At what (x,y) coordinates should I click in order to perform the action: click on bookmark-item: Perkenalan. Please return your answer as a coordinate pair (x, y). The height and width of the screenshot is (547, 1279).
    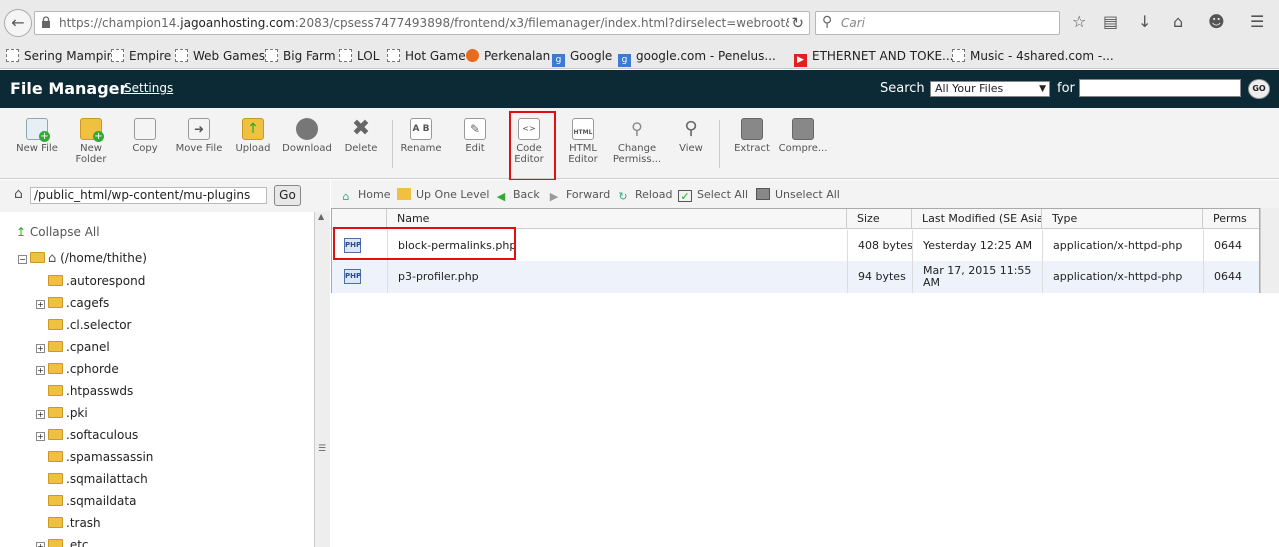
    Looking at the image, I should click on (508, 56).